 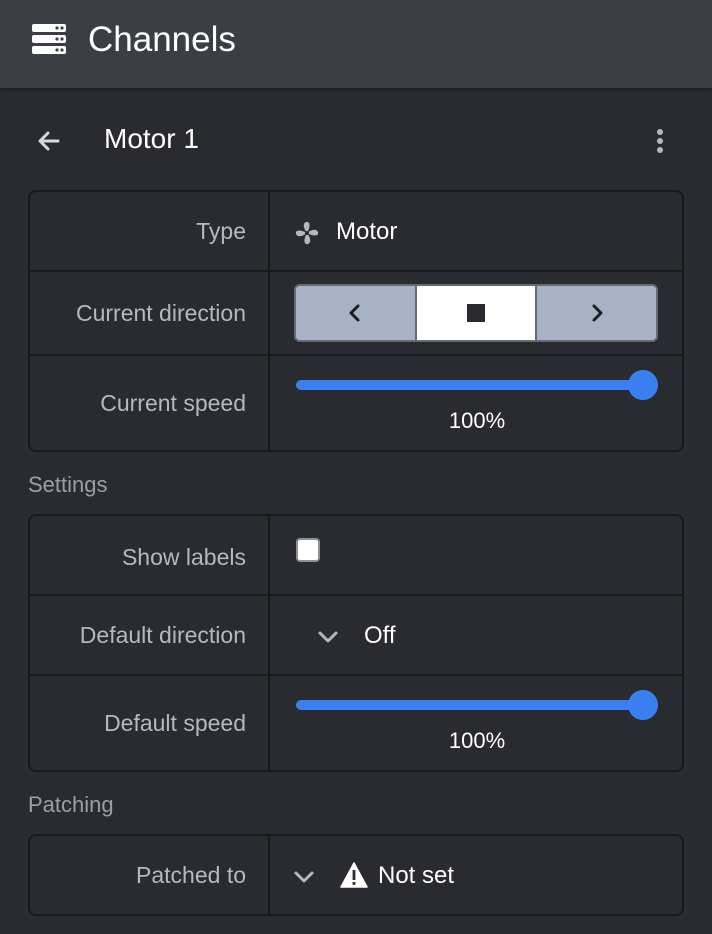 I want to click on default-direction-row: Default direction Off, so click(x=356, y=636).